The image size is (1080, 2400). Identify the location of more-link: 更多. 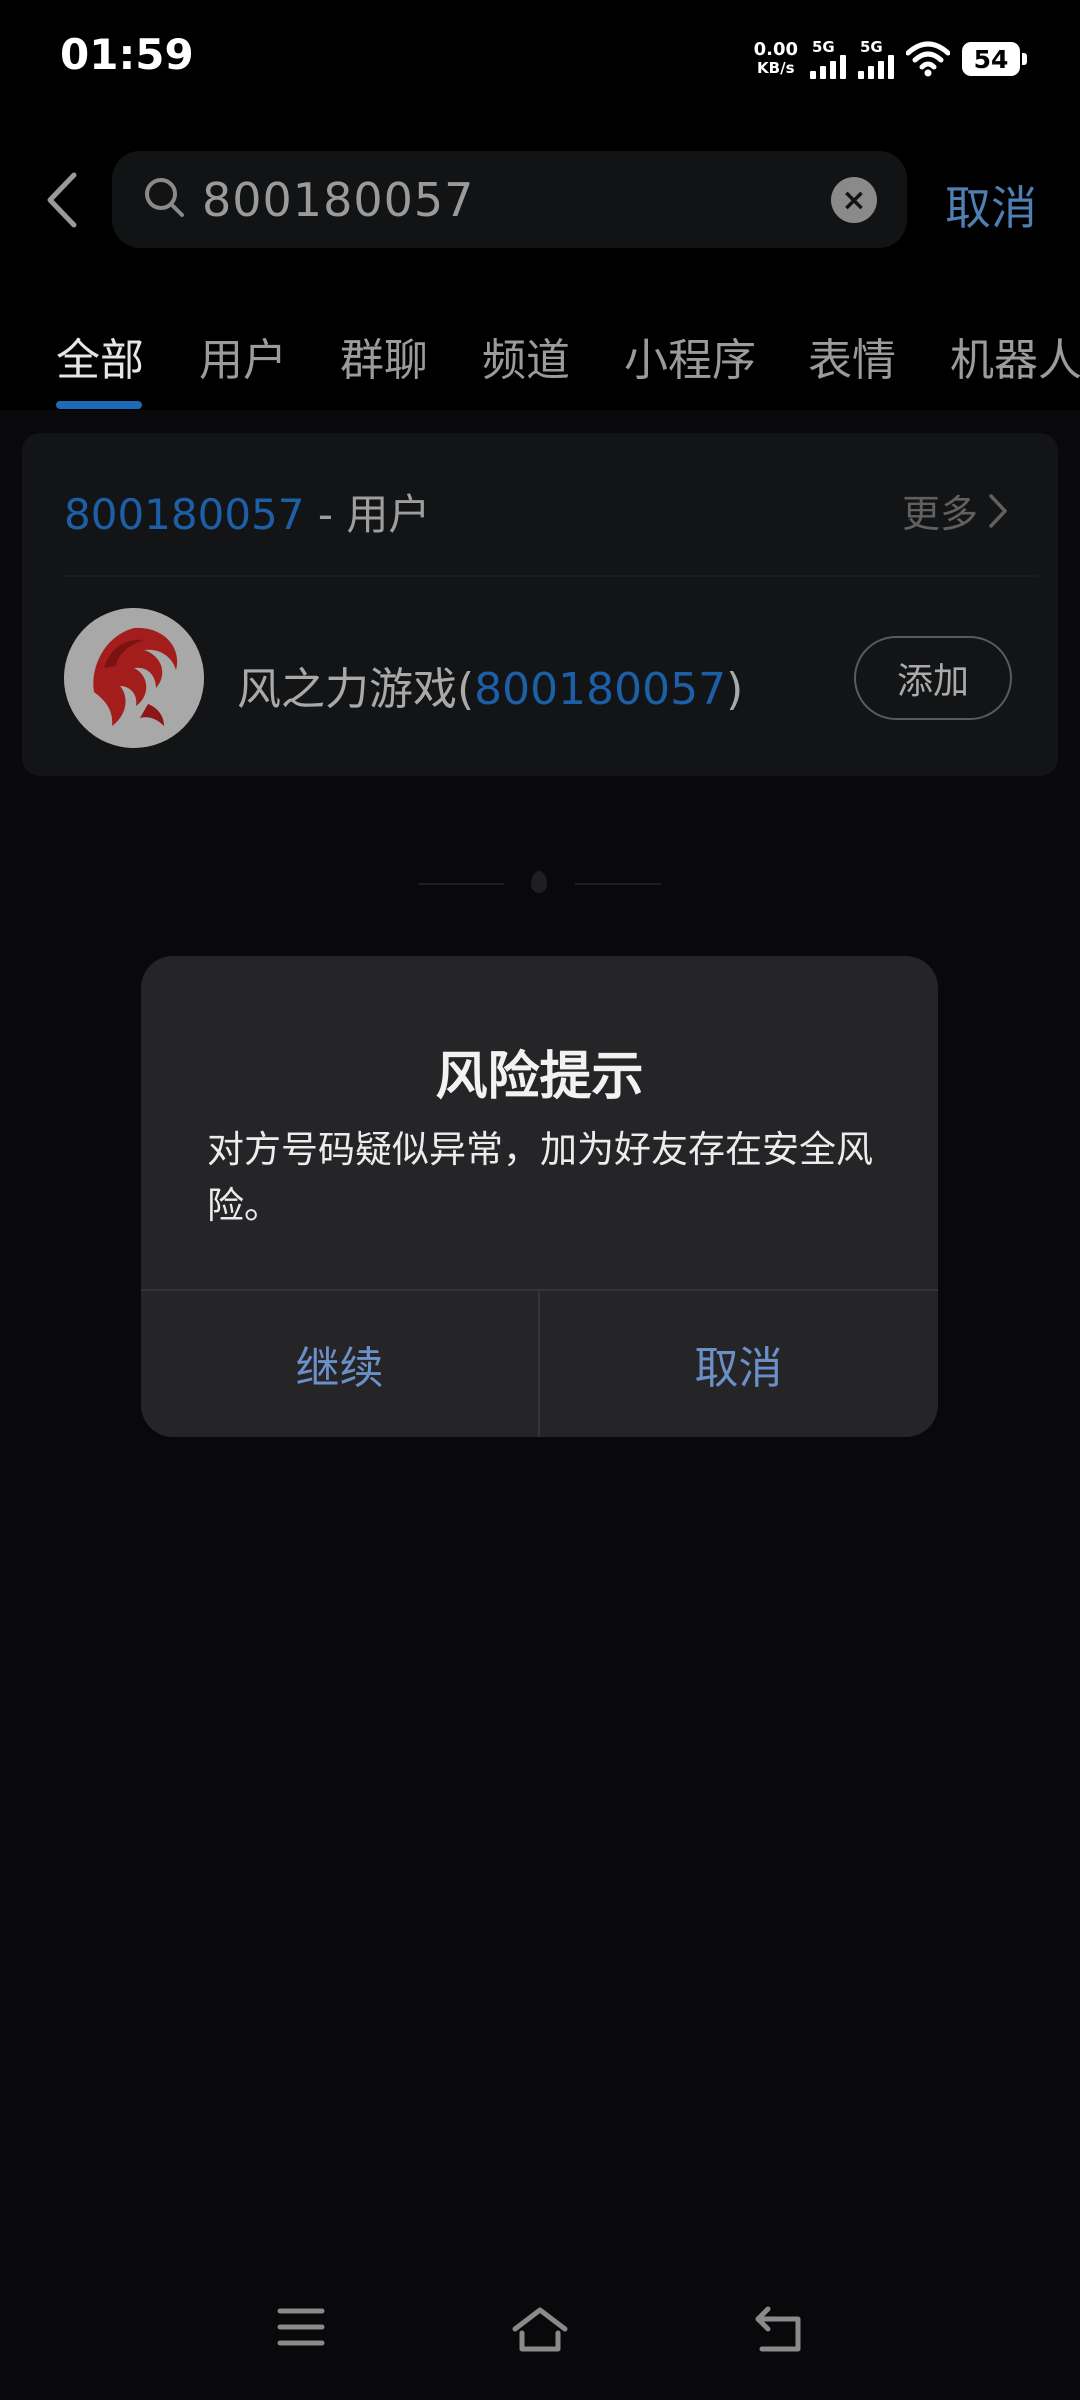
(955, 510).